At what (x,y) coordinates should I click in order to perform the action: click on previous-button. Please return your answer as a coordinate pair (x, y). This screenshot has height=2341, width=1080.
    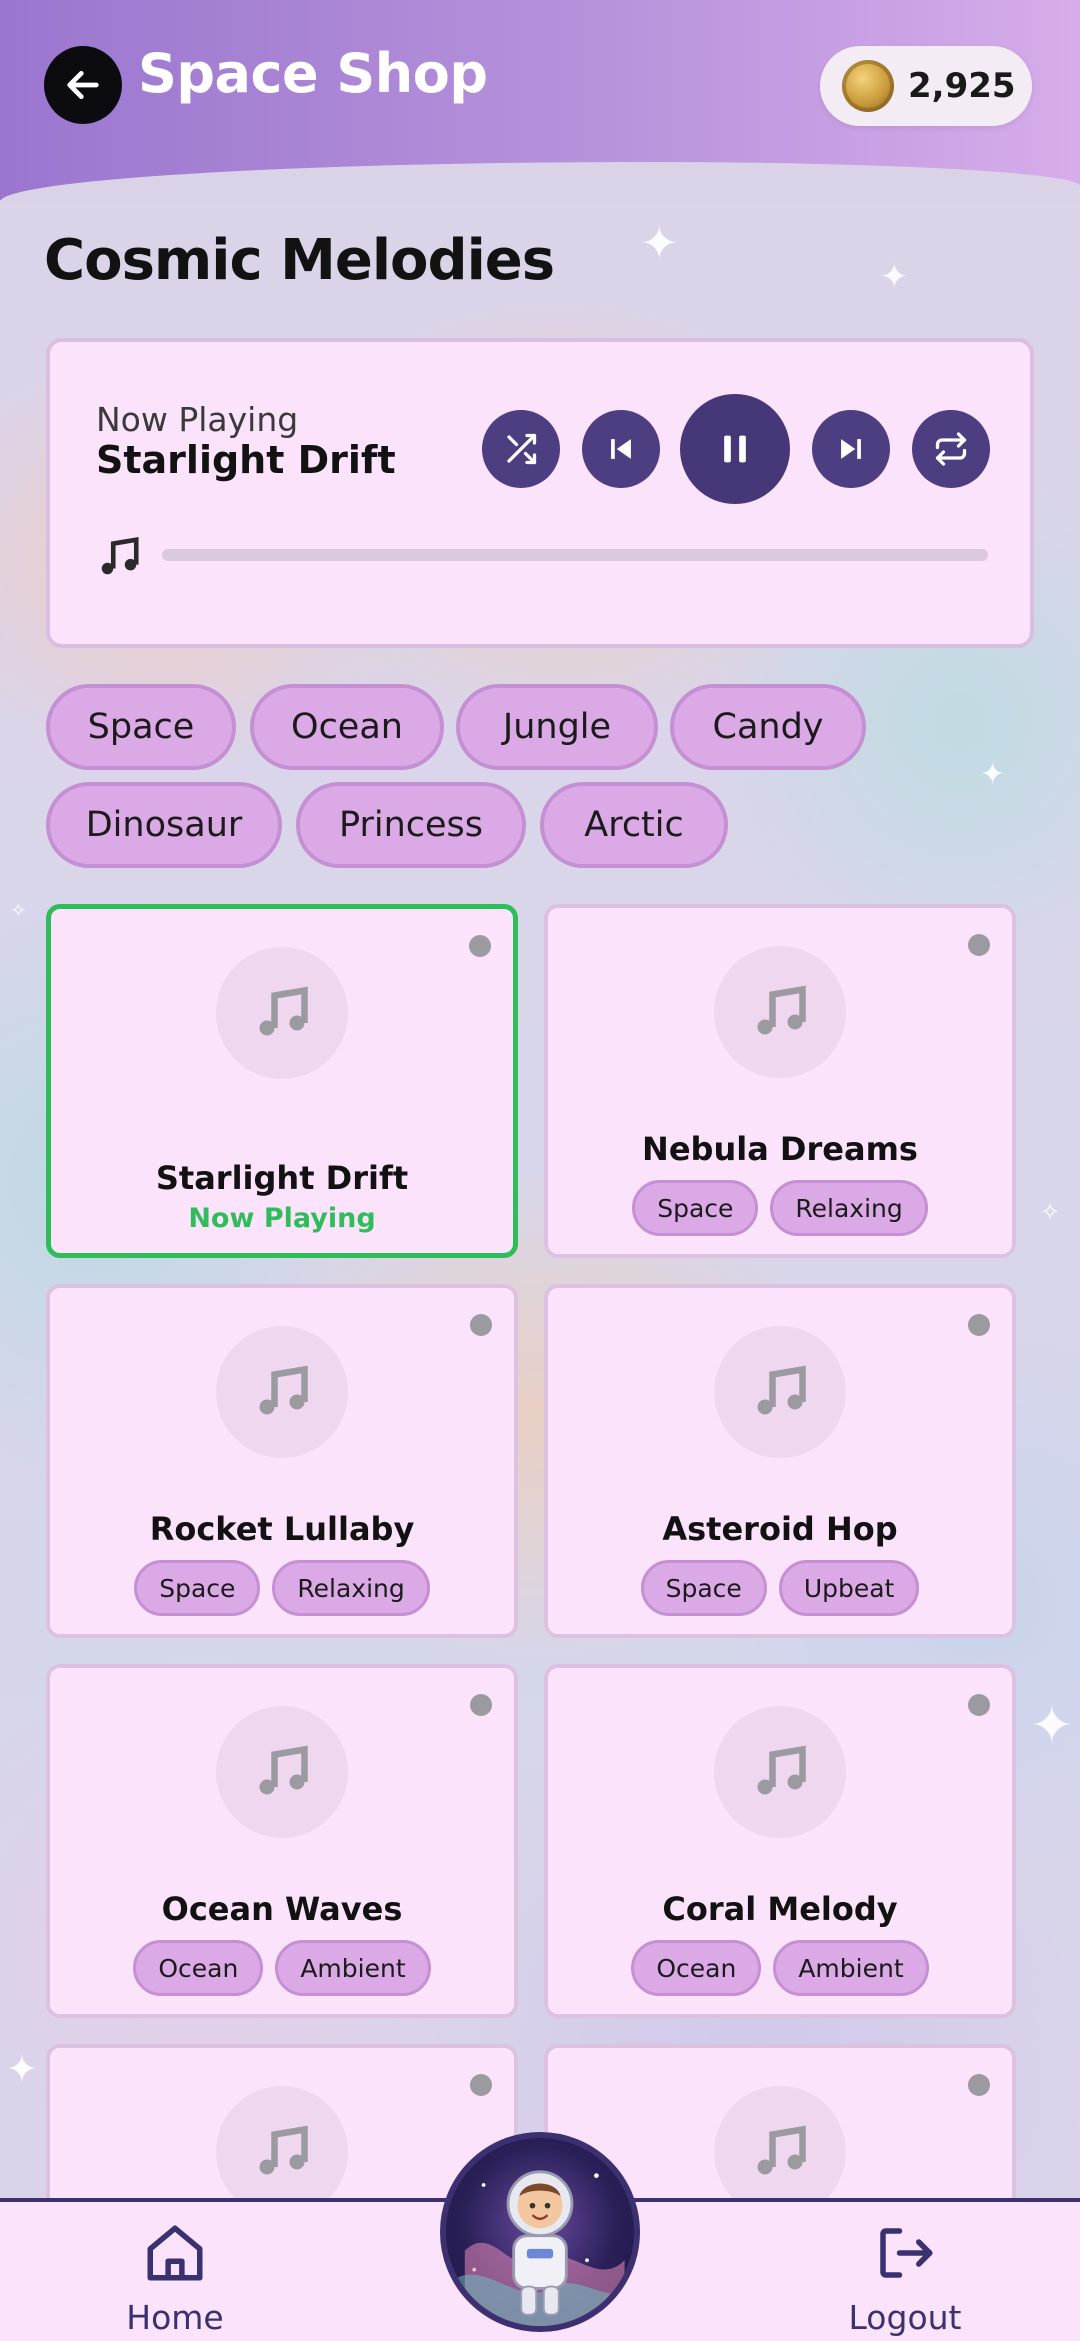
    Looking at the image, I should click on (621, 449).